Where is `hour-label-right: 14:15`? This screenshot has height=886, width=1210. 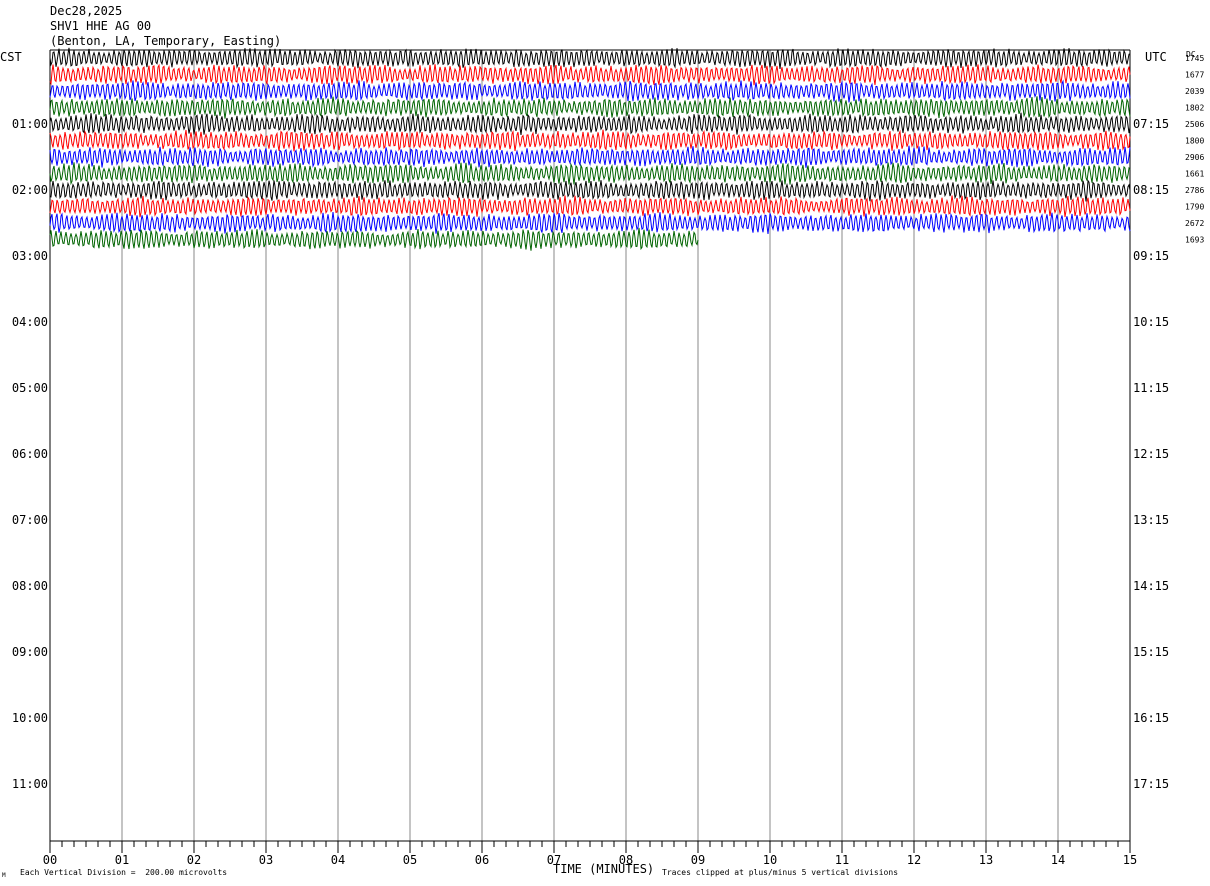
hour-label-right: 14:15 is located at coordinates (1151, 586).